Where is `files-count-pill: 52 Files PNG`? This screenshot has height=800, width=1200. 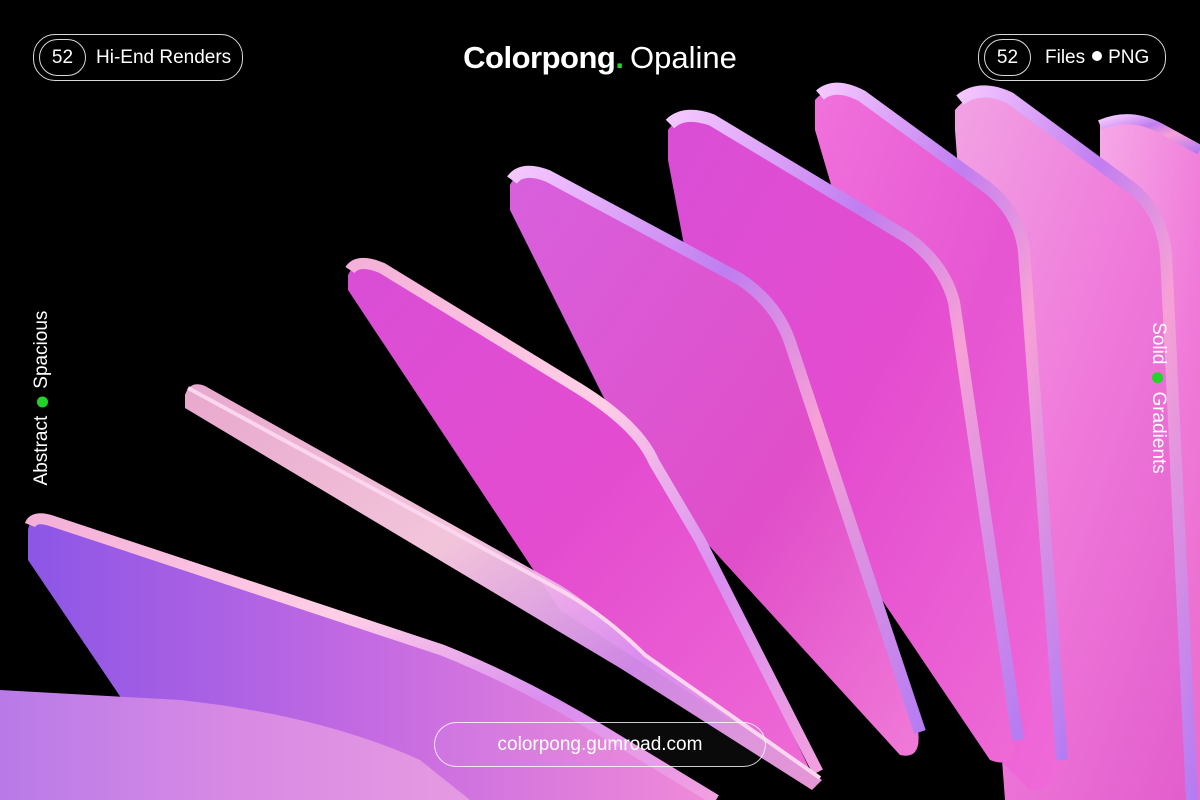
files-count-pill: 52 Files PNG is located at coordinates (1072, 57).